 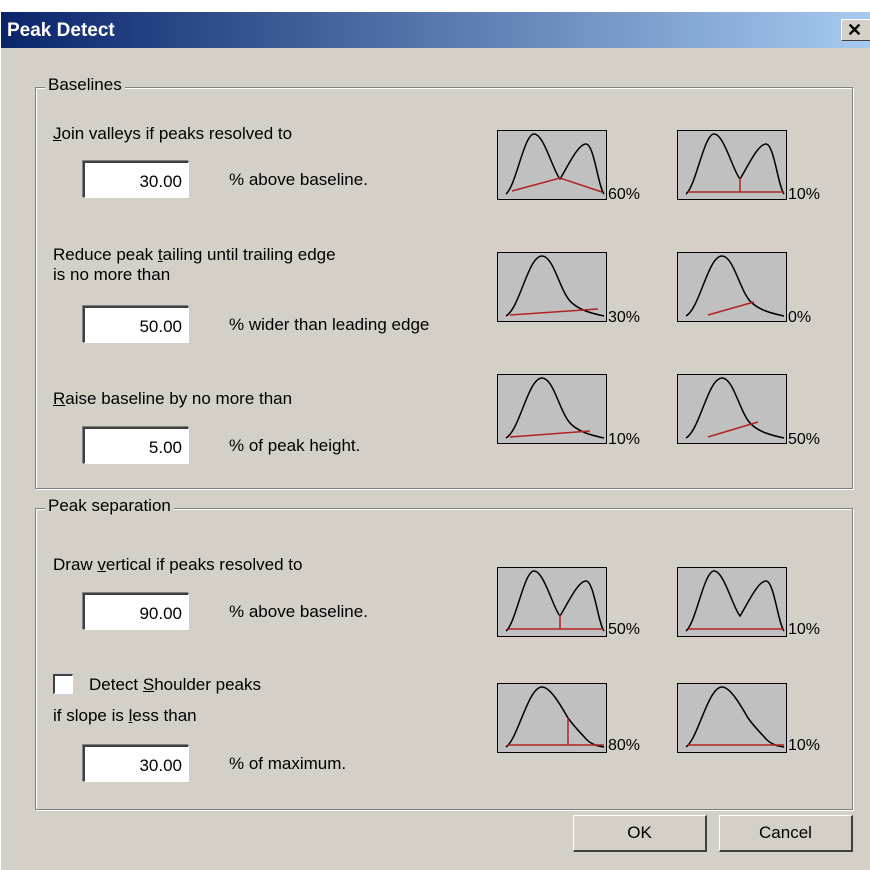 What do you see at coordinates (175, 685) in the screenshot?
I see `detect-shoulder-label: Detect Shoulder peaks` at bounding box center [175, 685].